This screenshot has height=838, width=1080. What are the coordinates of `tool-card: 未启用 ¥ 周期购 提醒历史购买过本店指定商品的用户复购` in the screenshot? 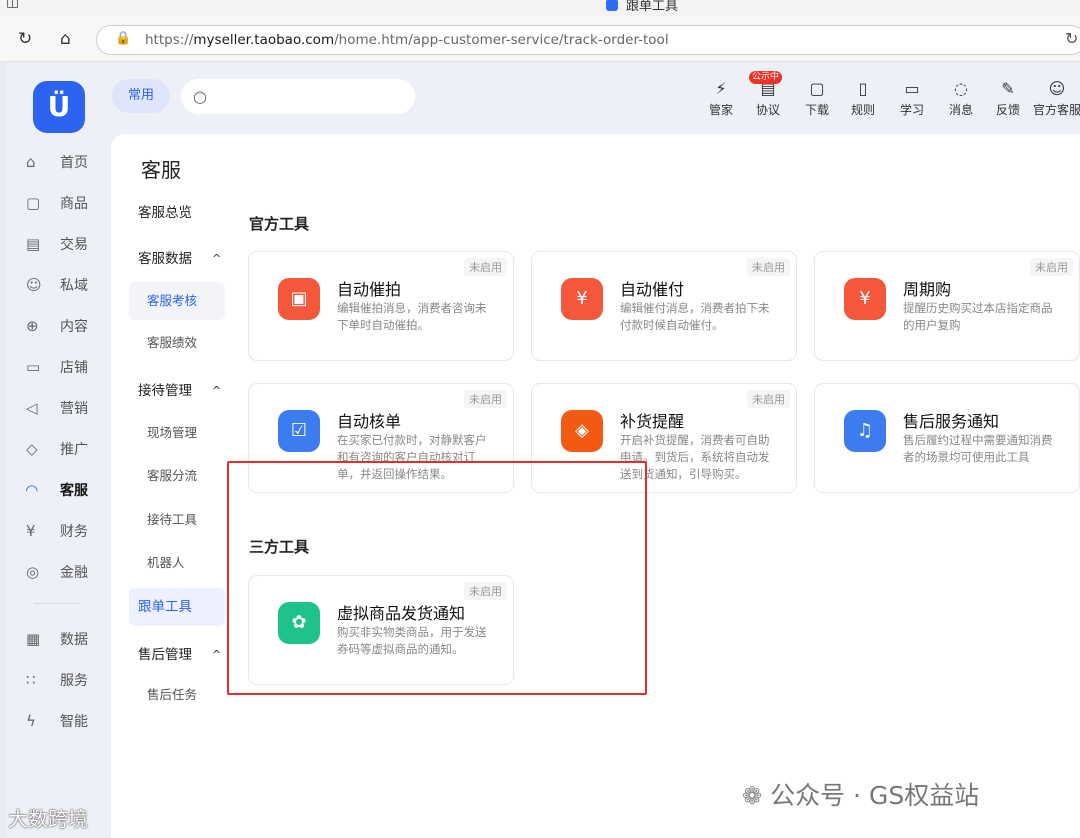 It's located at (947, 306).